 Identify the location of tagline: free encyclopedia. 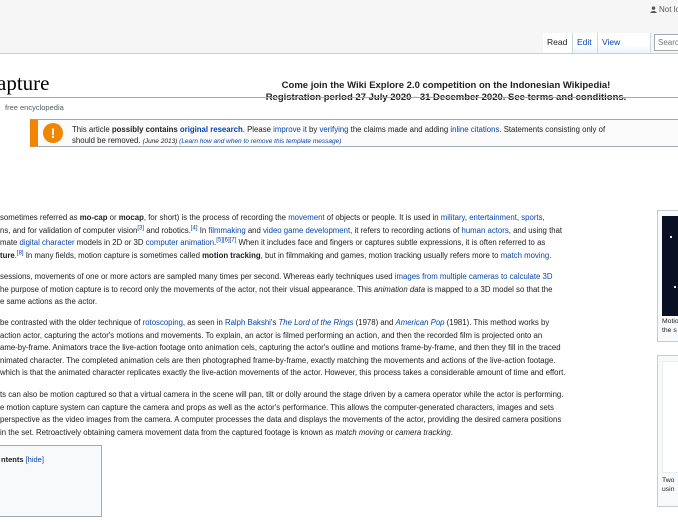
(34, 107).